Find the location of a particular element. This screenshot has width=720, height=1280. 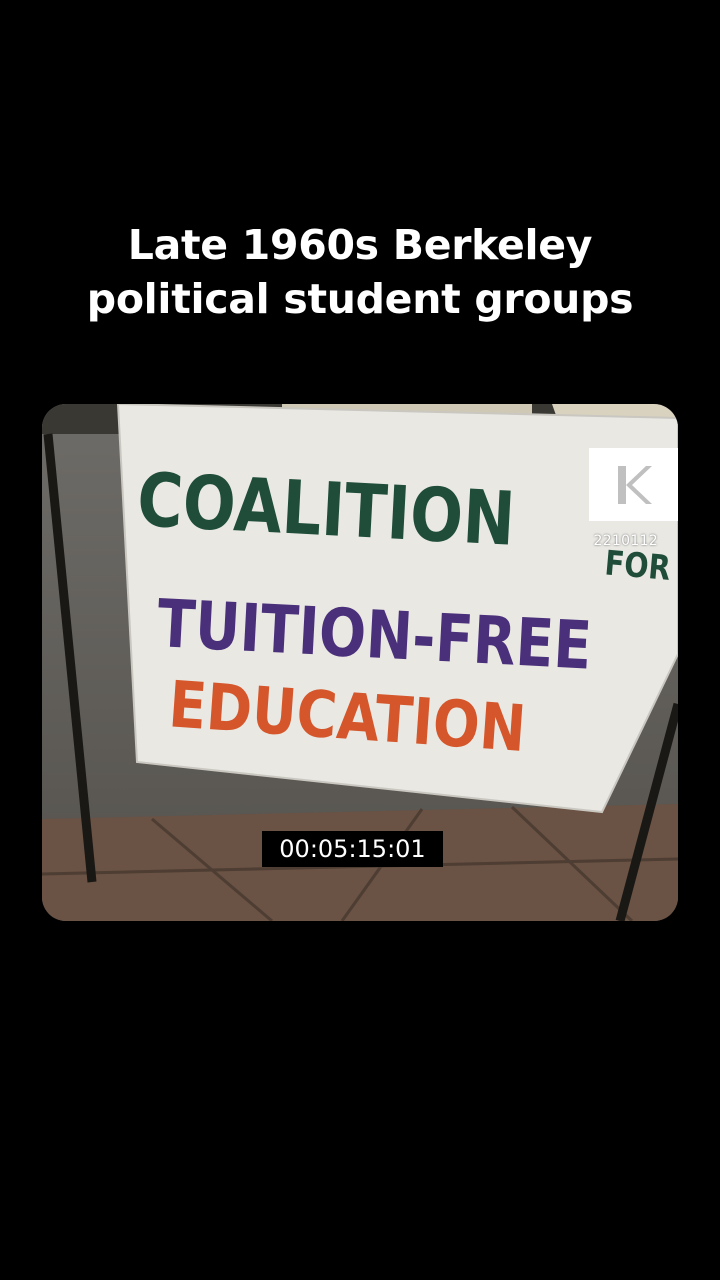

k-logo-icon is located at coordinates (634, 484).